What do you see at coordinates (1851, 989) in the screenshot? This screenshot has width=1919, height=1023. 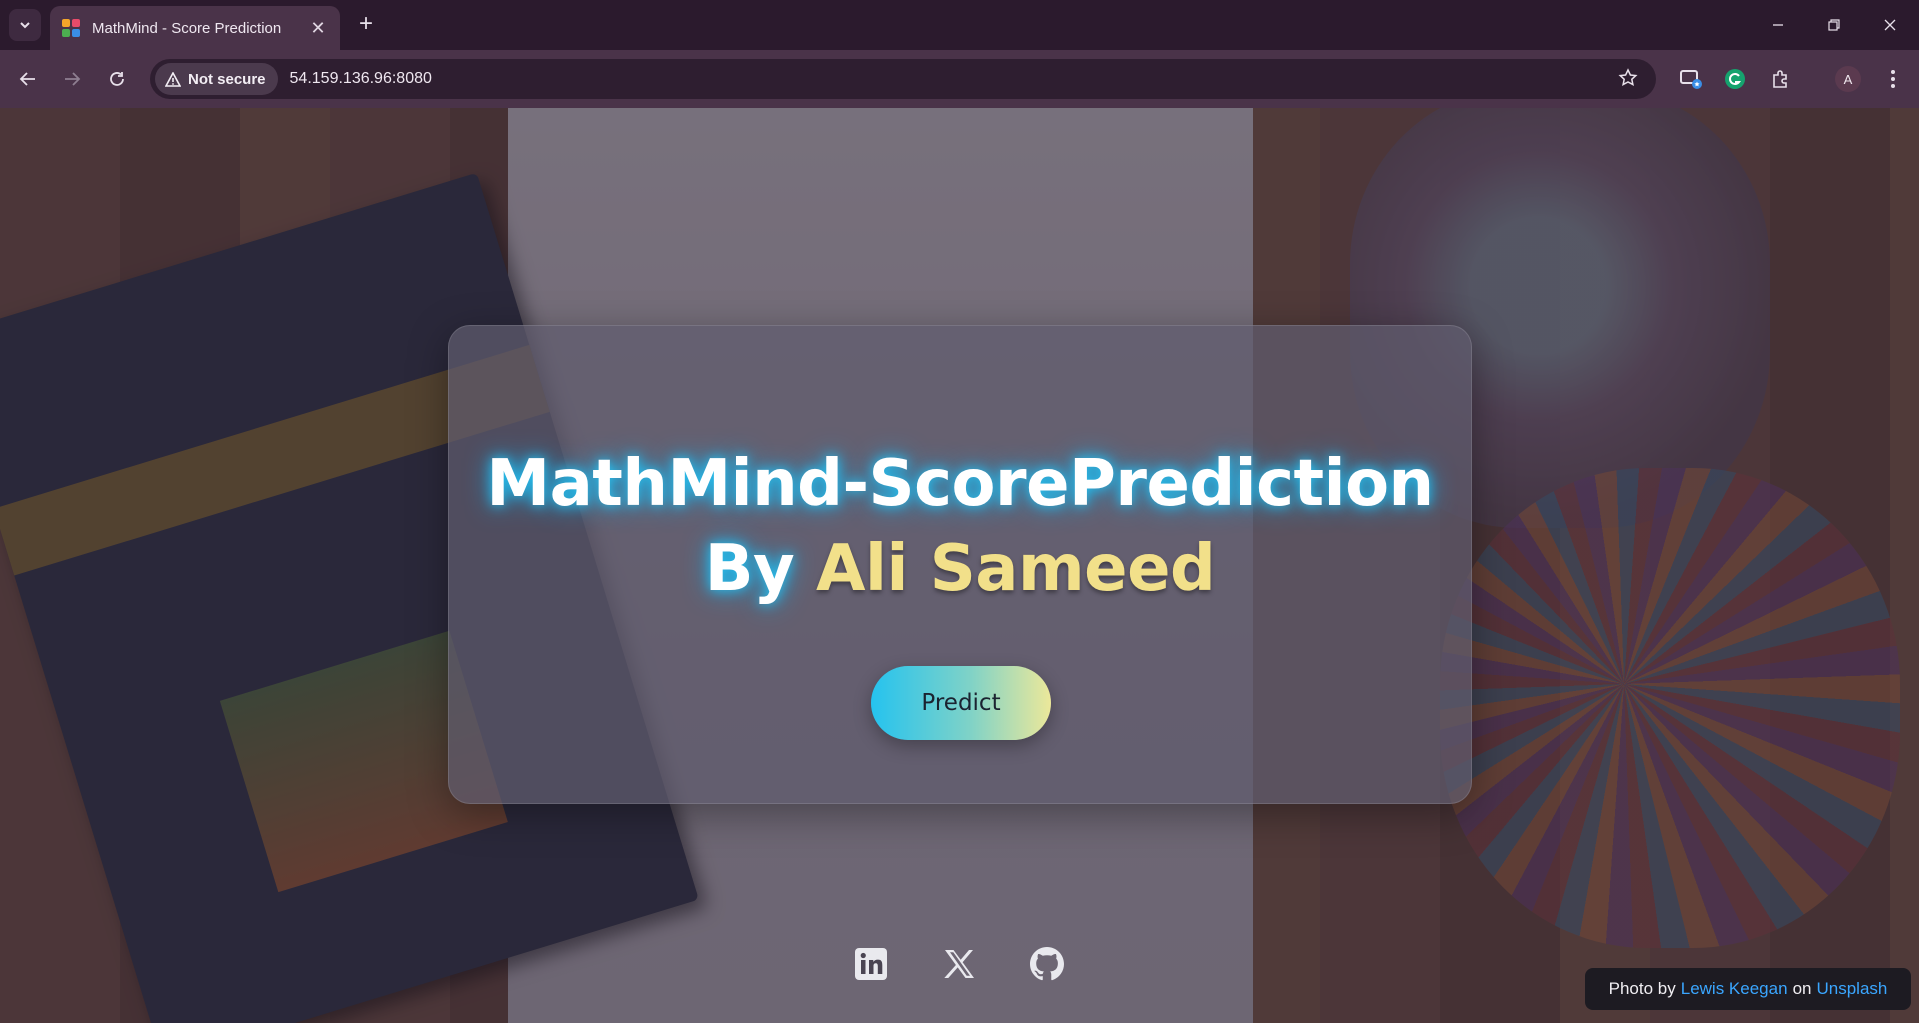 I see `unsplash-link: Unsplash` at bounding box center [1851, 989].